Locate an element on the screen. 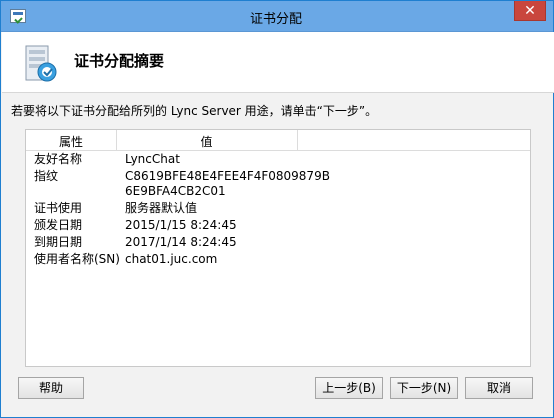  column-header-property: 属性 is located at coordinates (71, 141).